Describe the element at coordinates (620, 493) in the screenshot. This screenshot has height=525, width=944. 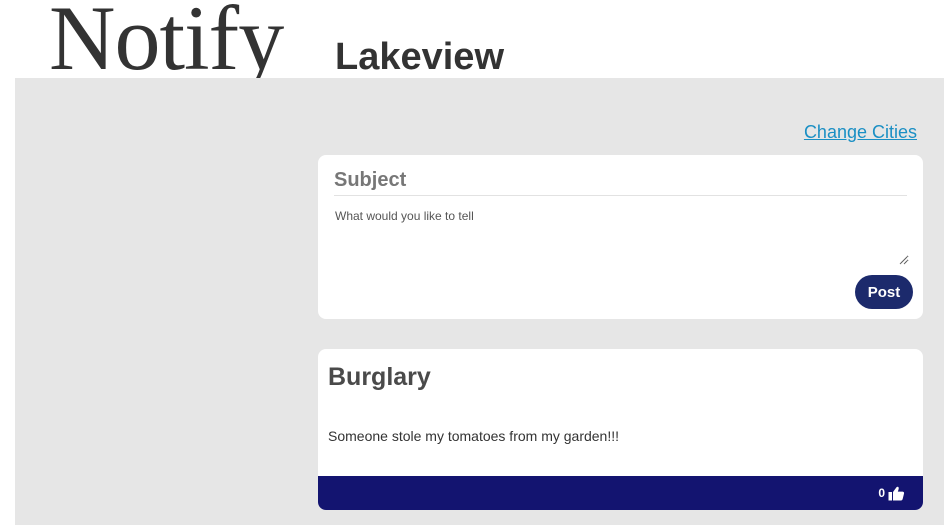
I see `post-footer: 0` at that location.